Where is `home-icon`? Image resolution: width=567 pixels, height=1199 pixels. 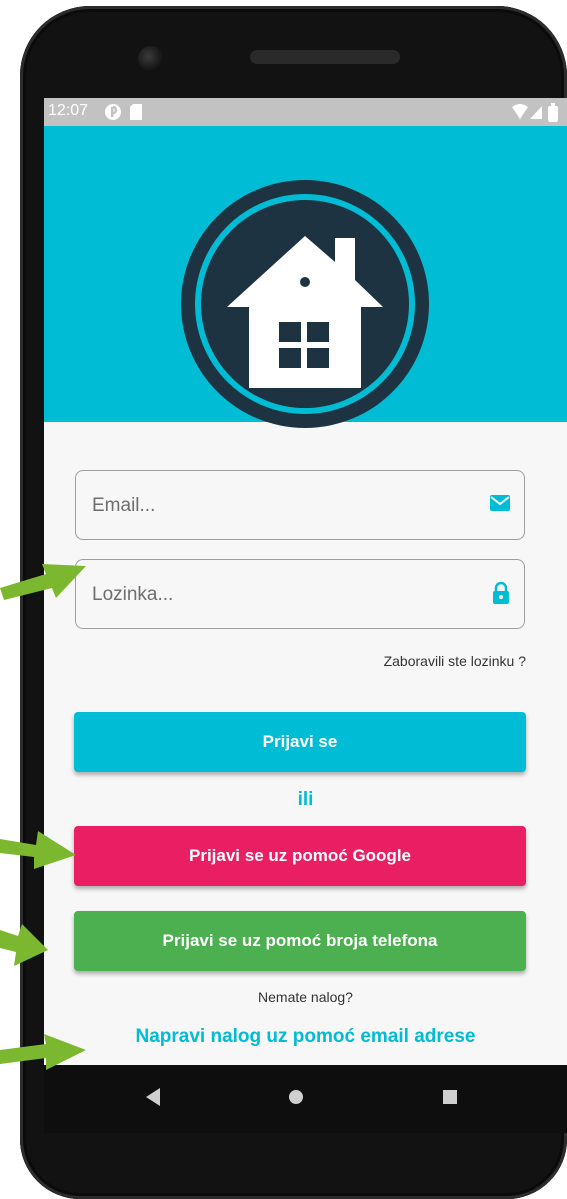
home-icon is located at coordinates (296, 1097).